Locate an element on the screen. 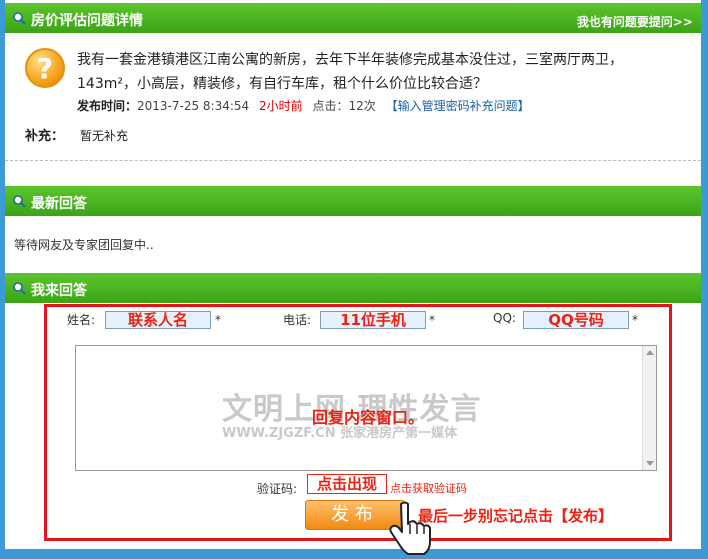  section-title: 我来回答 is located at coordinates (59, 291).